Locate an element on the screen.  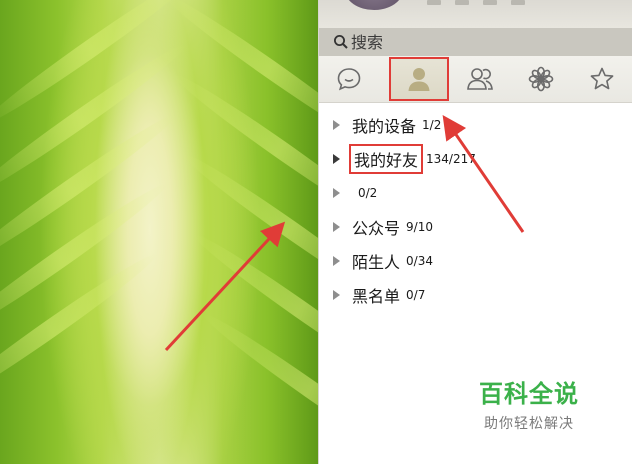
tab-bar is located at coordinates (475, 79).